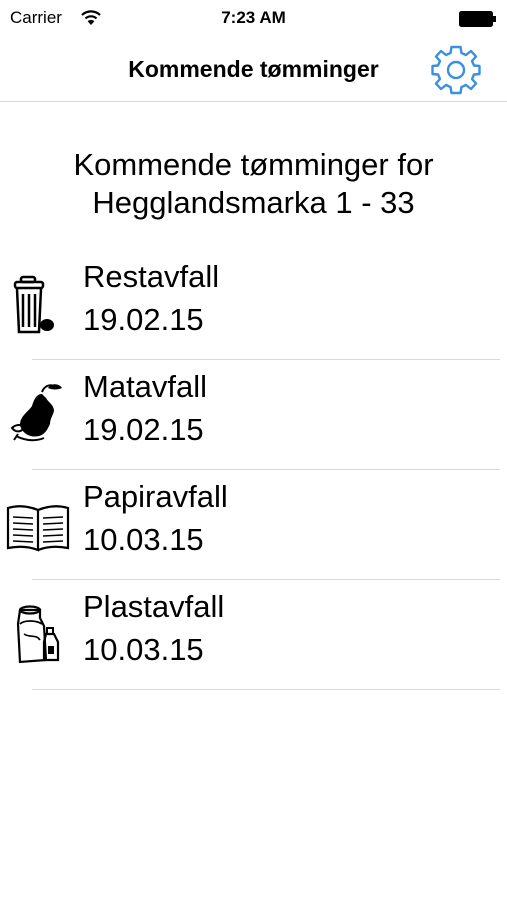 Image resolution: width=507 pixels, height=900 pixels. I want to click on list-item-matavfall: Matavfall 19.02.15, so click(253, 415).